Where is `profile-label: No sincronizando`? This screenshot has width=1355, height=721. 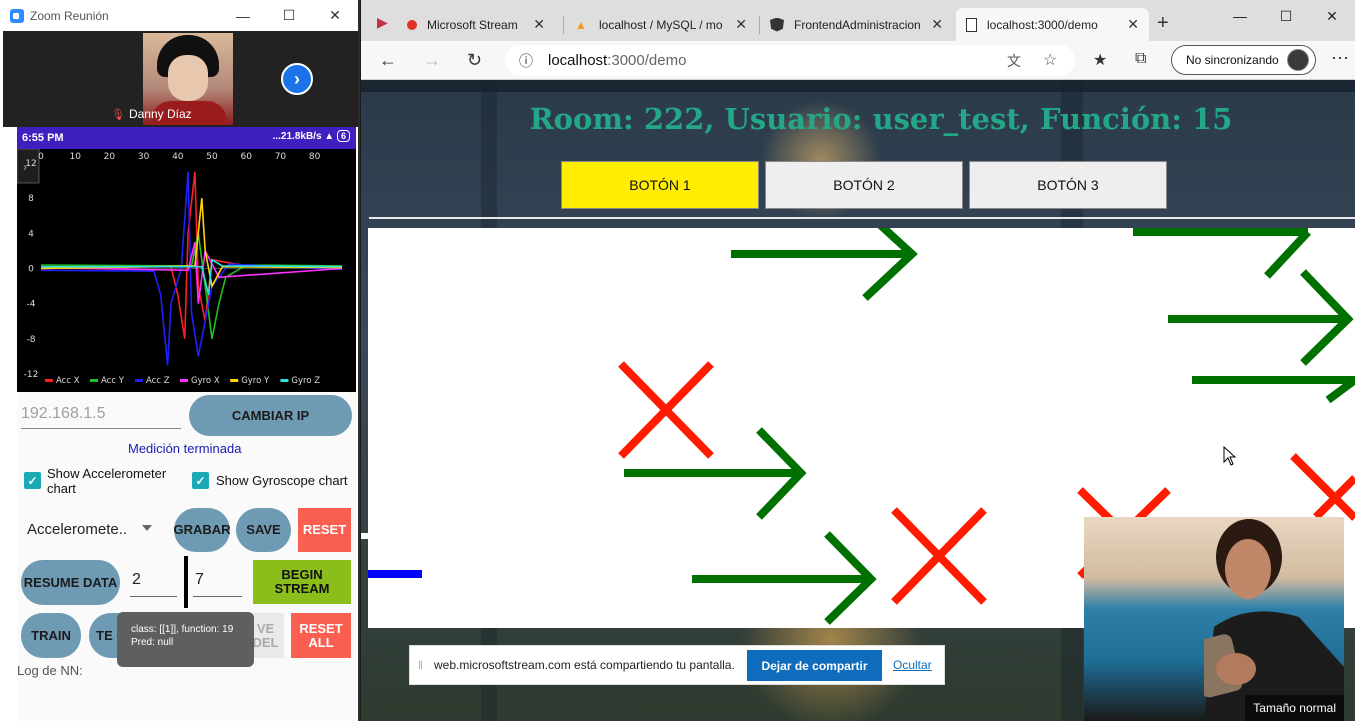
profile-label: No sincronizando is located at coordinates (1232, 60).